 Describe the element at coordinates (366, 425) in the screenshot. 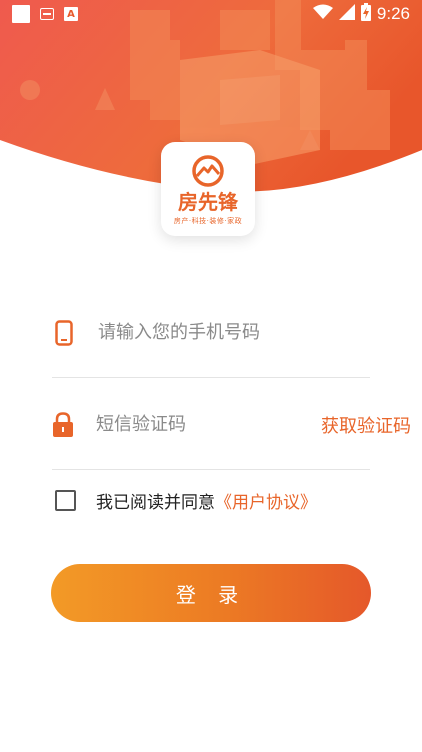

I see `get-code-button: 获取验证码` at that location.